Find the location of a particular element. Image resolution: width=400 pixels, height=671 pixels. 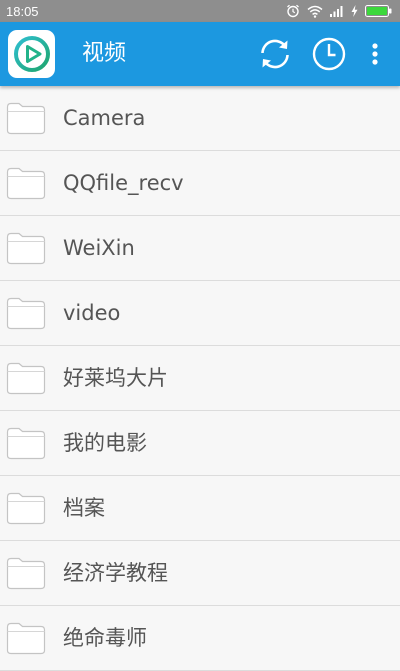

folder-name: 我的电影 is located at coordinates (105, 443).